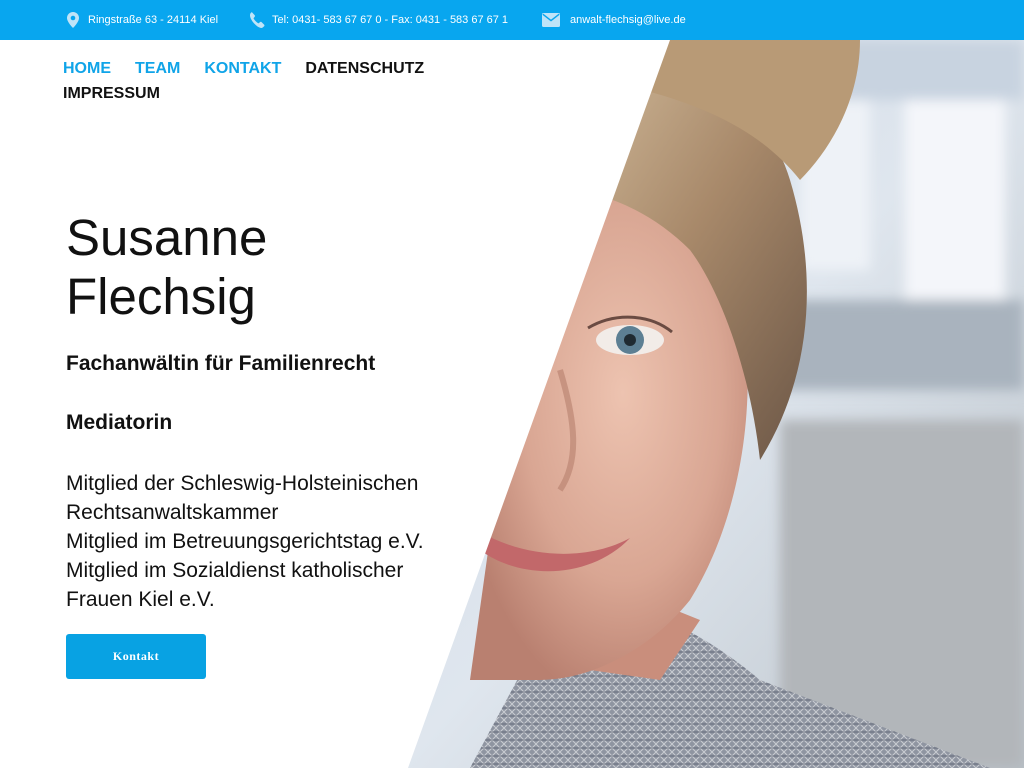  What do you see at coordinates (551, 20) in the screenshot?
I see `envelope-icon` at bounding box center [551, 20].